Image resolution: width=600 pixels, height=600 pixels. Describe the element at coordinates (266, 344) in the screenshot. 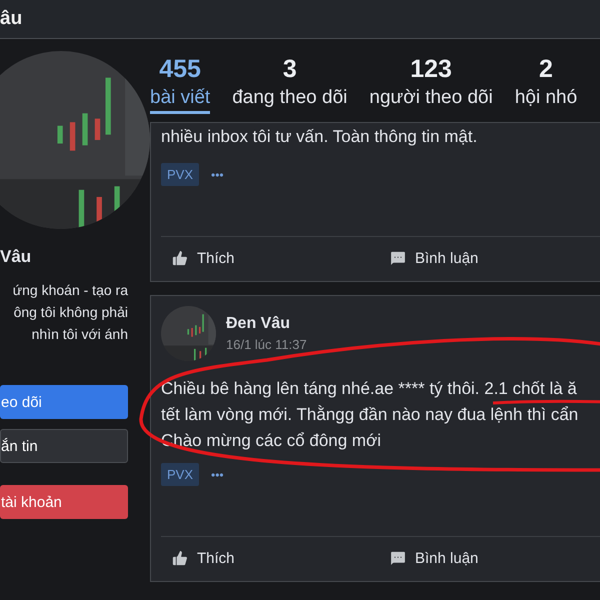

I see `post-time: 16/1 lúc 11:37` at that location.